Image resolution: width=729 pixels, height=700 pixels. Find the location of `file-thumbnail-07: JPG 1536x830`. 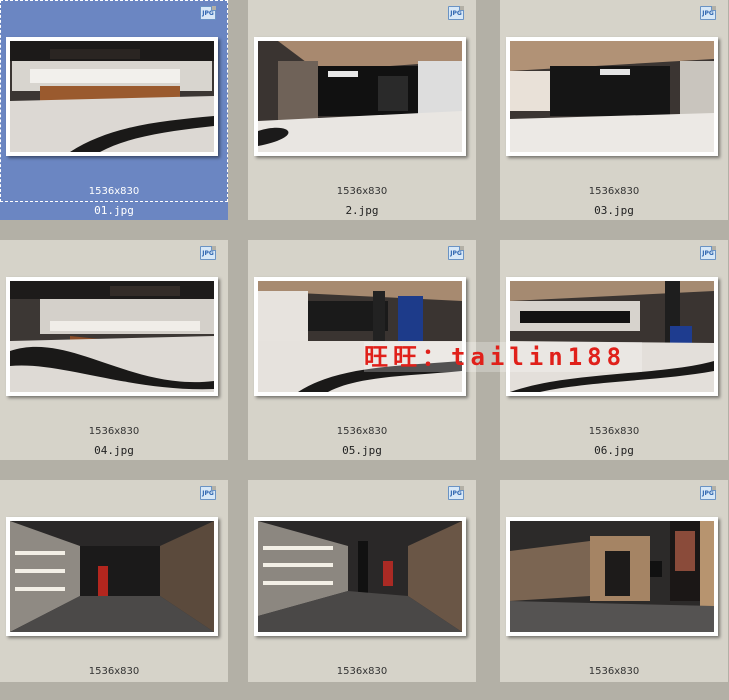

file-thumbnail-07: JPG 1536x830 is located at coordinates (114, 590).